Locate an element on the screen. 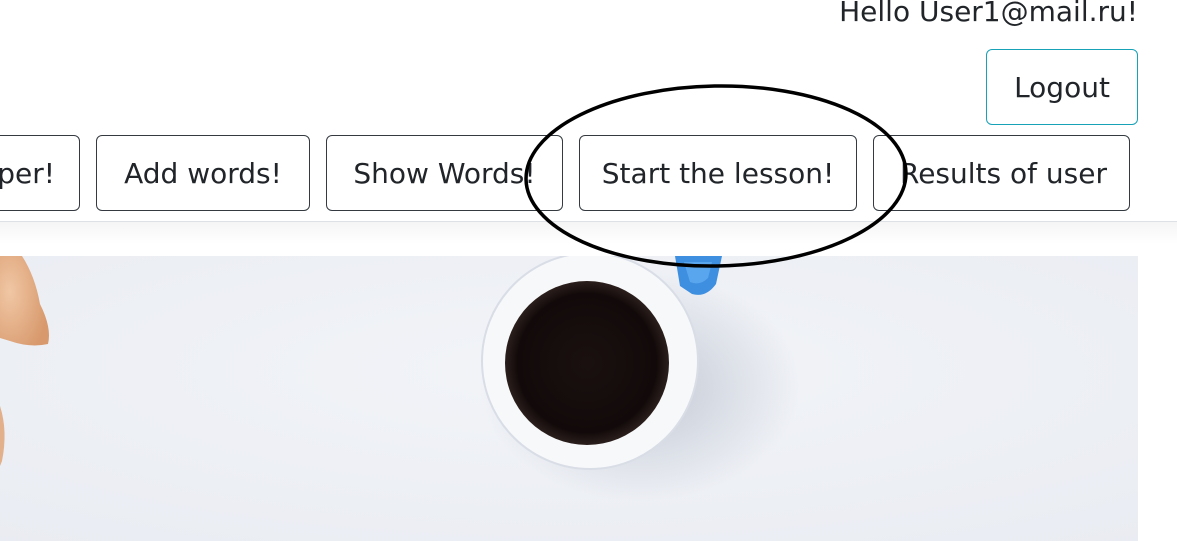 This screenshot has height=541, width=1177. start-lesson-button: Start the lesson! is located at coordinates (718, 173).